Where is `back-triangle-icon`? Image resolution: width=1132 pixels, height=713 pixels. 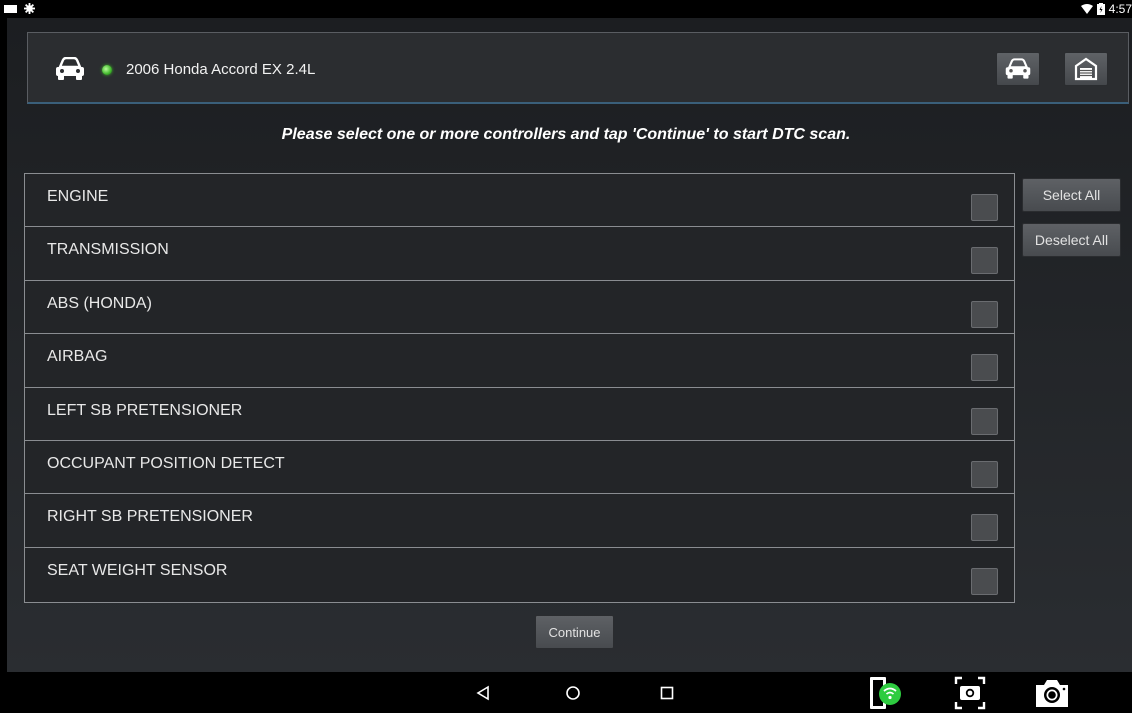
back-triangle-icon is located at coordinates (483, 693).